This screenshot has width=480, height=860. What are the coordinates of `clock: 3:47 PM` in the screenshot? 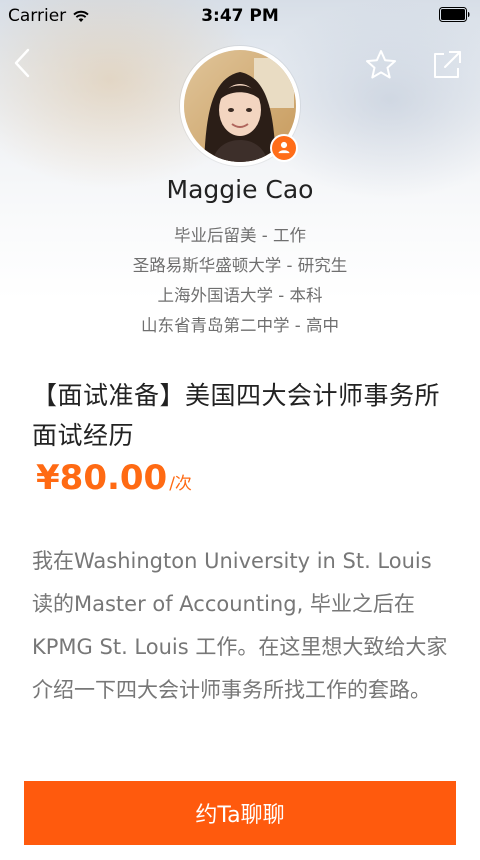 It's located at (240, 16).